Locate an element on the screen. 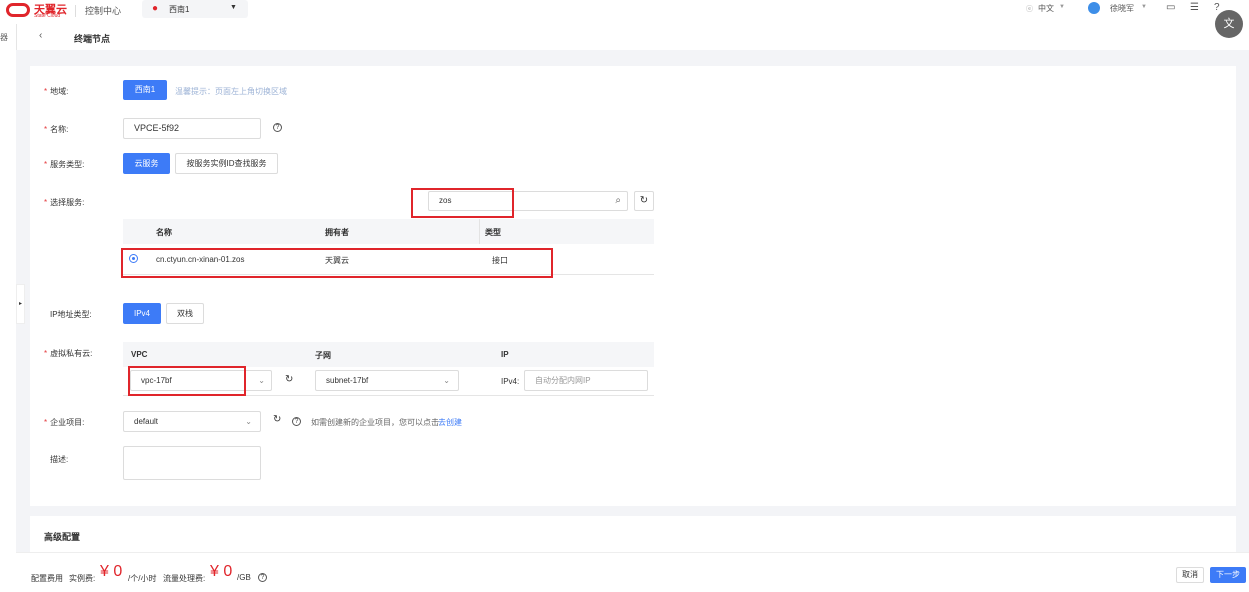 This screenshot has height=592, width=1249. left-strip: 器 ▸ is located at coordinates (12, 308).